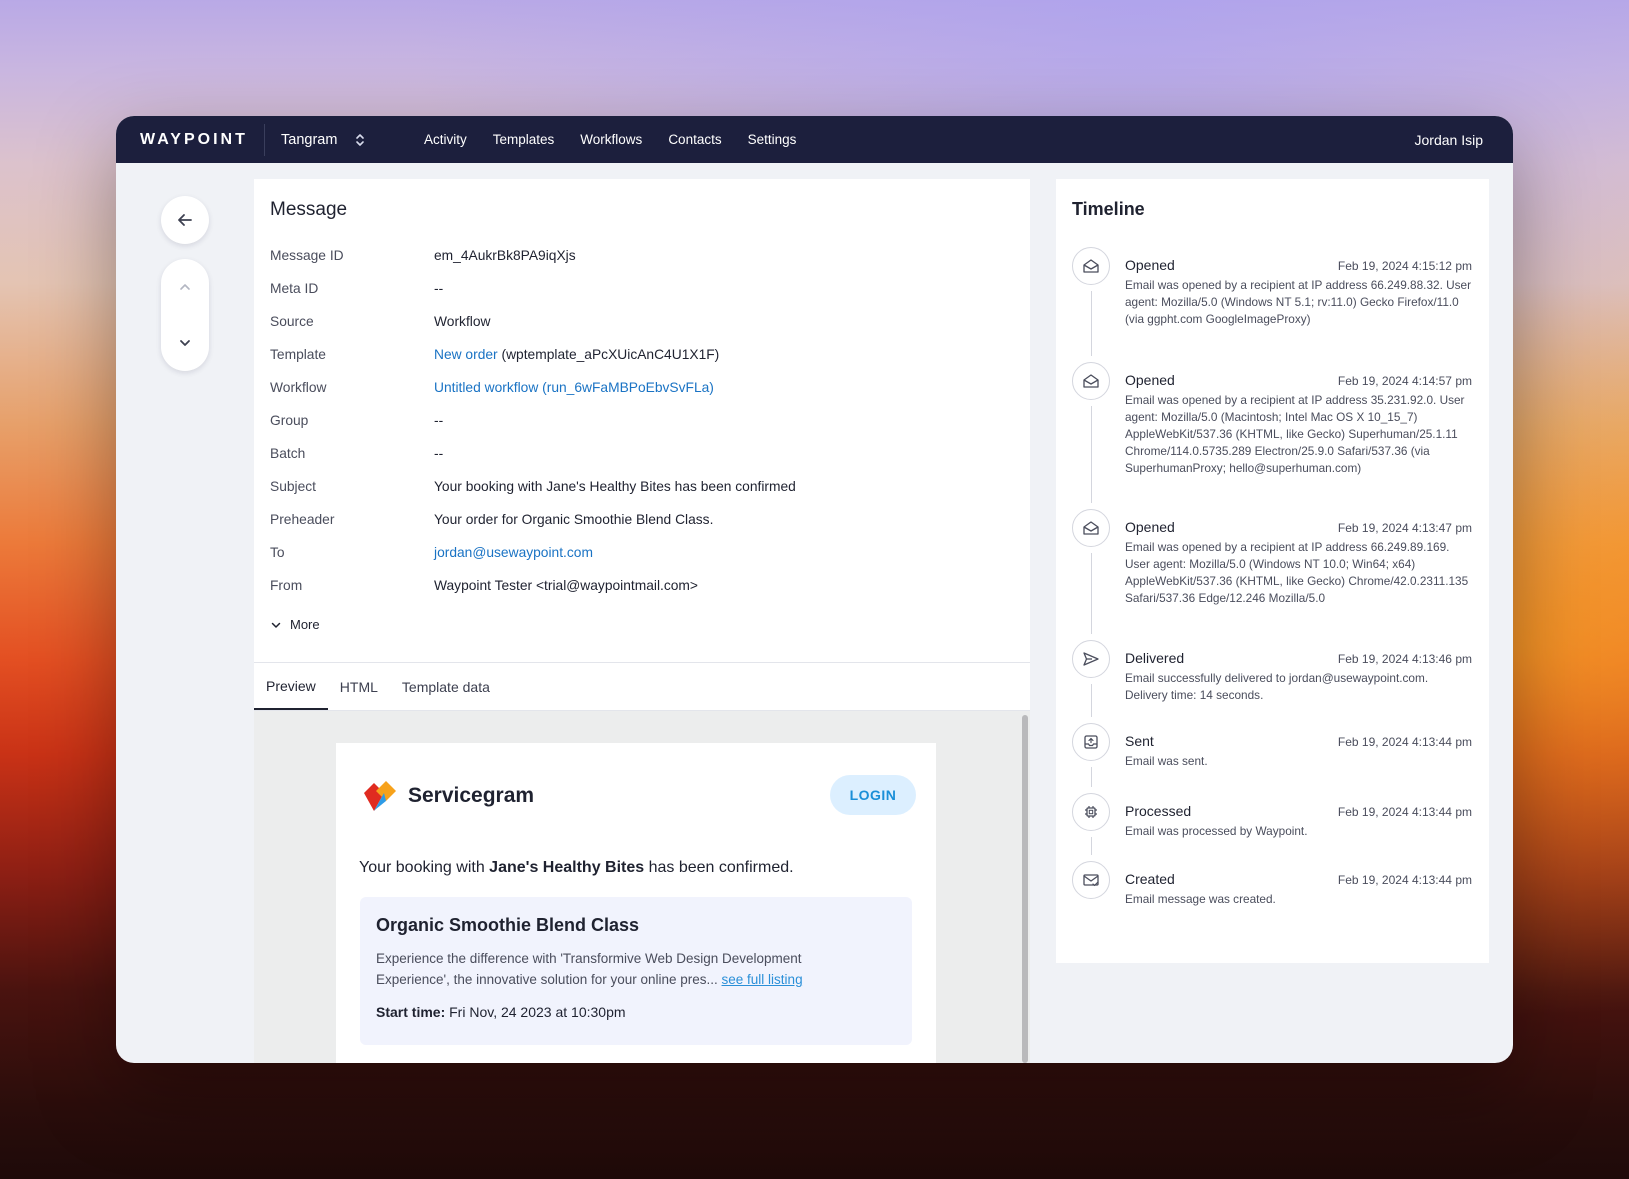  I want to click on timeline-header: Created Feb 19, 2024 4:13:44 pm, so click(1298, 879).